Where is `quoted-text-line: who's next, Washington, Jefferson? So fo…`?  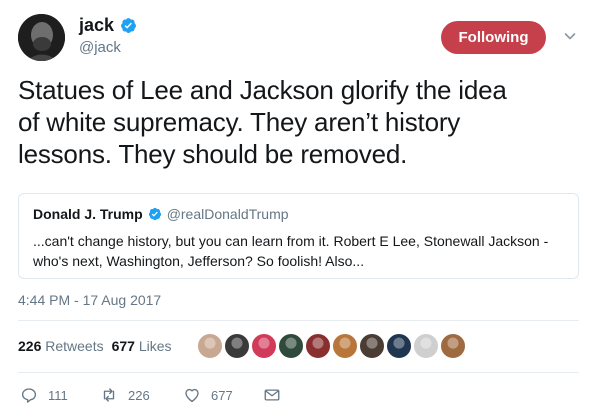 quoted-text-line: who's next, Washington, Jefferson? So fo… is located at coordinates (199, 261).